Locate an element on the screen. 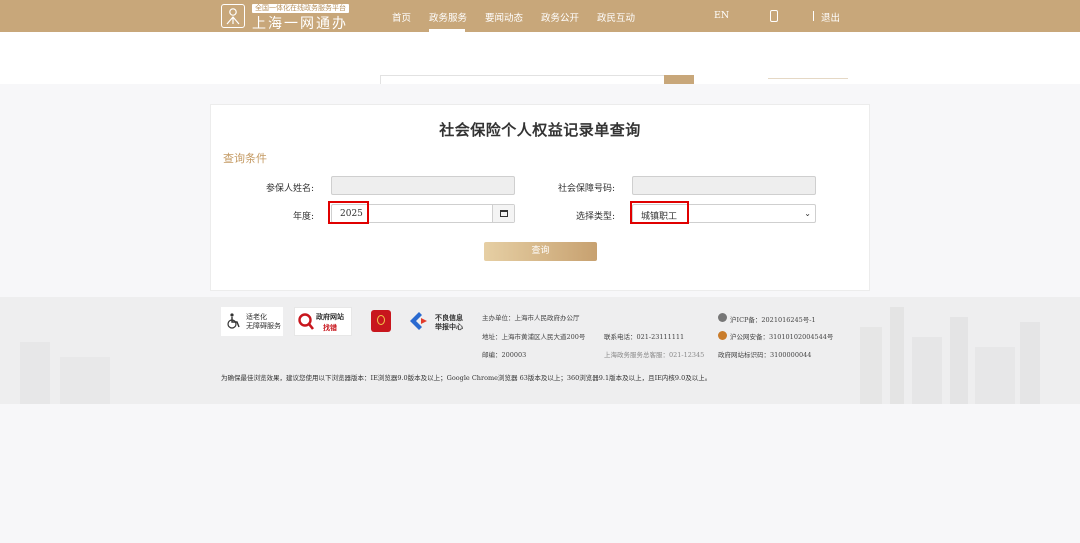  site-logo-icon is located at coordinates (233, 16).